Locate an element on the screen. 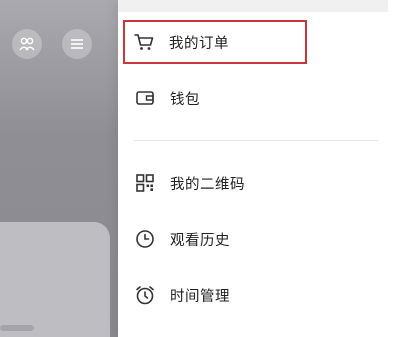 This screenshot has height=337, width=400. menu-item-my-orders: 我的订单 is located at coordinates (215, 42).